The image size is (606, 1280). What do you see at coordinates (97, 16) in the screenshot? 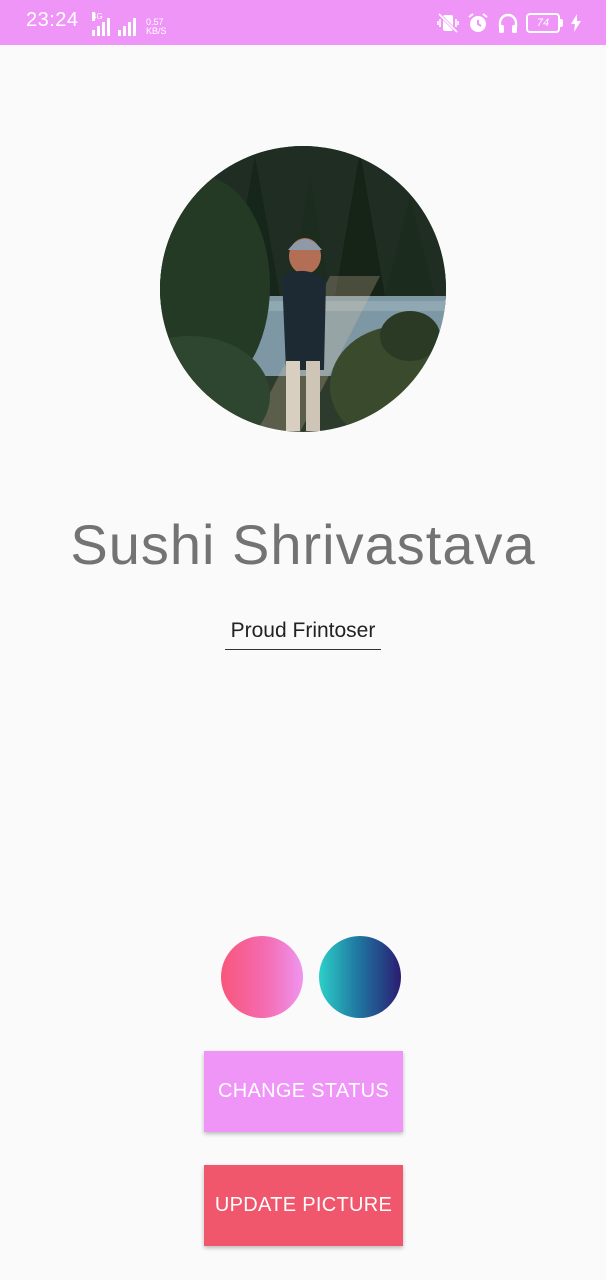
I see `network-type: 4G` at bounding box center [97, 16].